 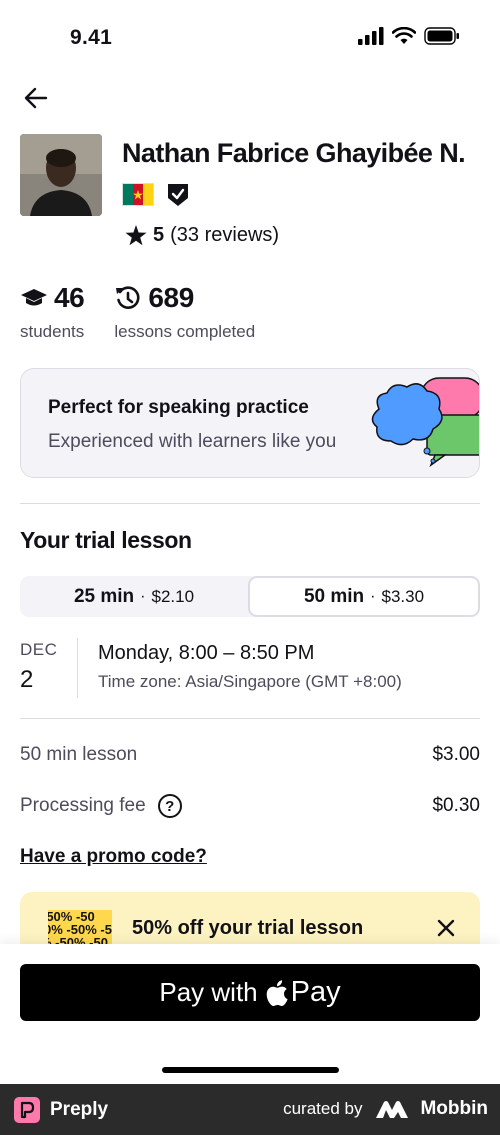 I want to click on preply-brand: Preply, so click(x=79, y=1109).